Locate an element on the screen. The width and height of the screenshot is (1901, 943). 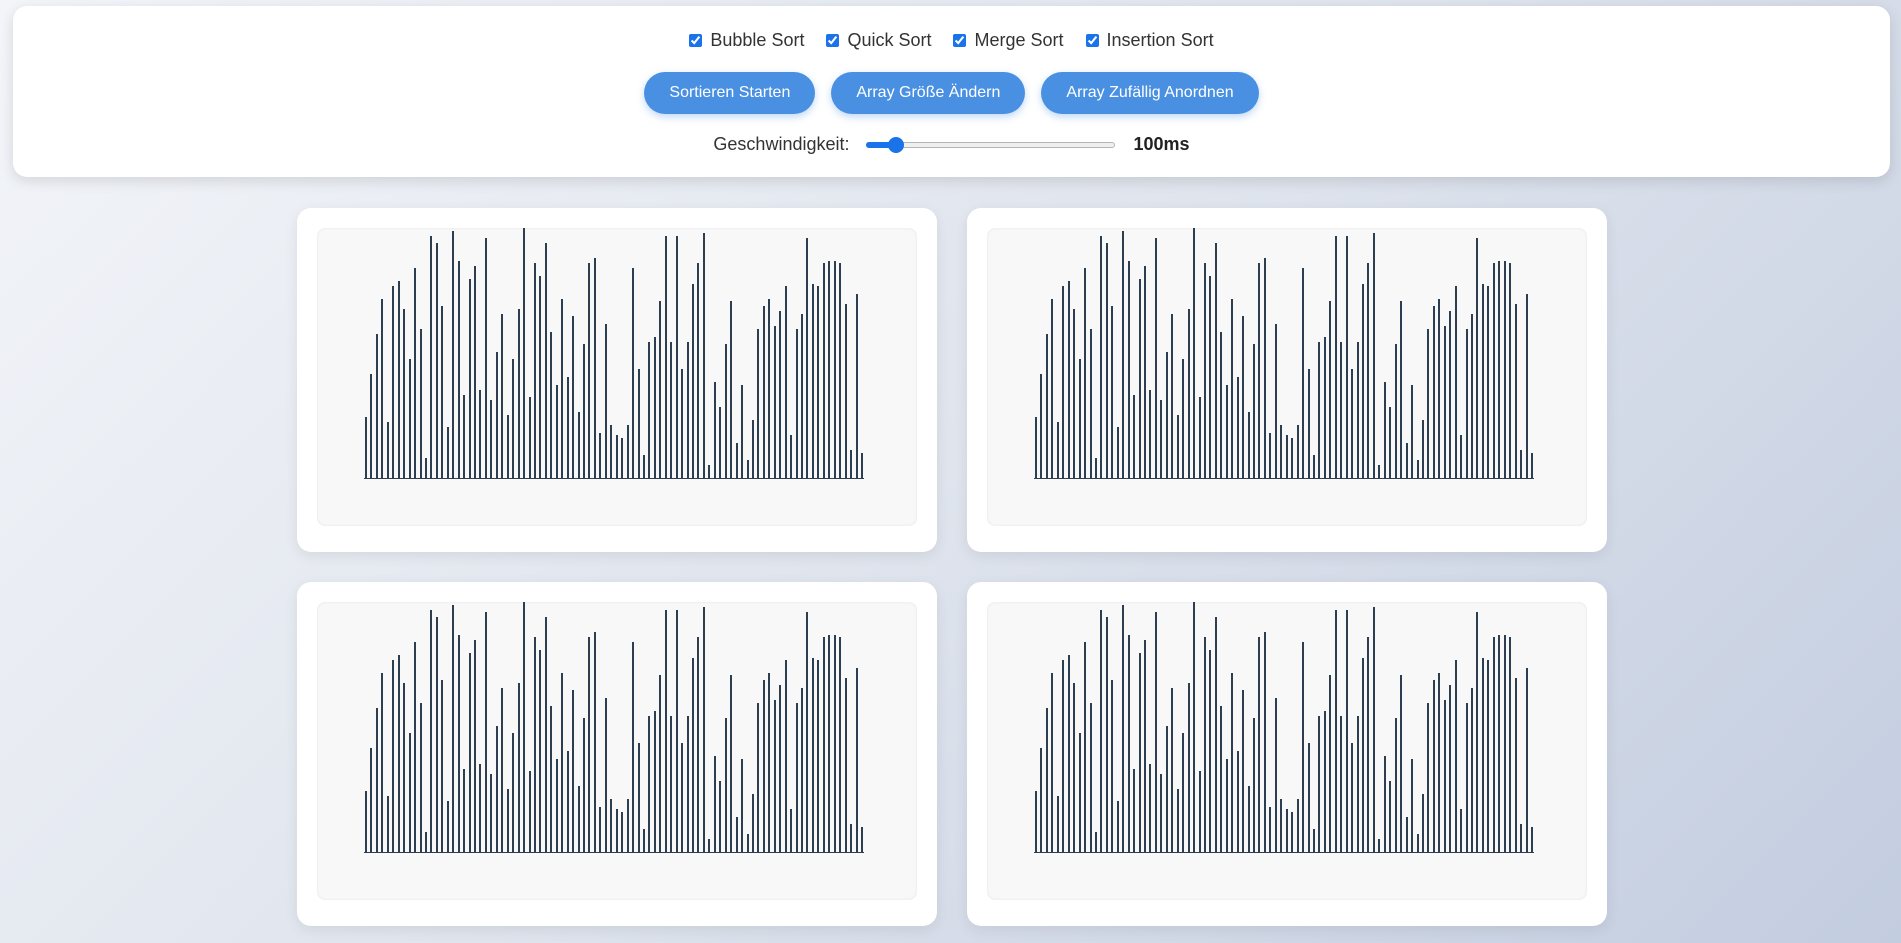
checkbox-bubble-sort: Bubble Sort is located at coordinates (746, 40).